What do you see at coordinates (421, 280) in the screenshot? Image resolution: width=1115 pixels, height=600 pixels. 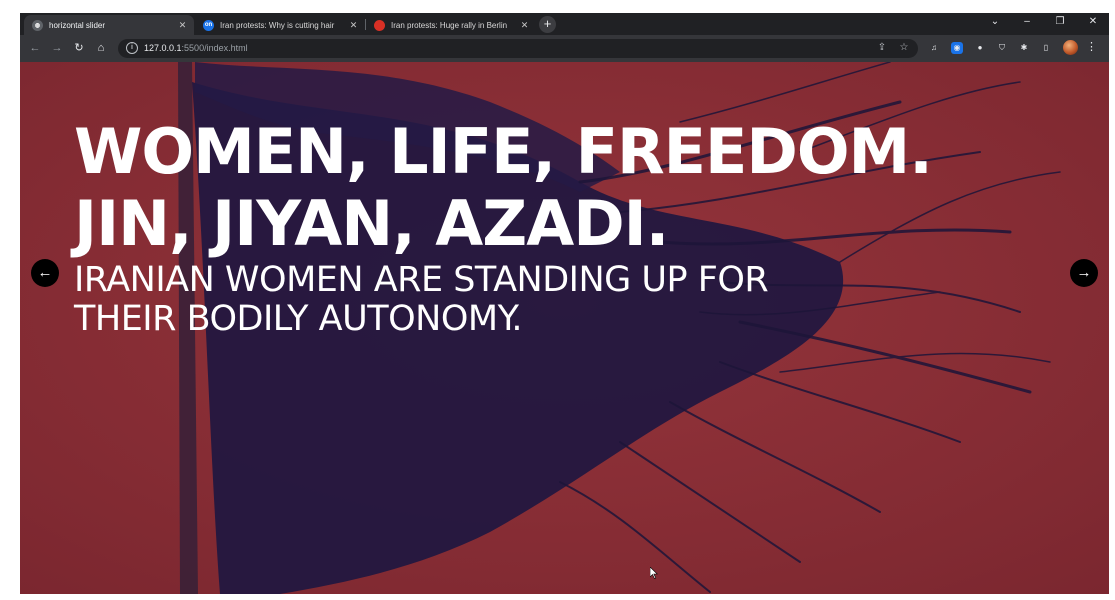 I see `subline-line-1: IRANIAN WOMEN ARE STANDING UP FOR` at bounding box center [421, 280].